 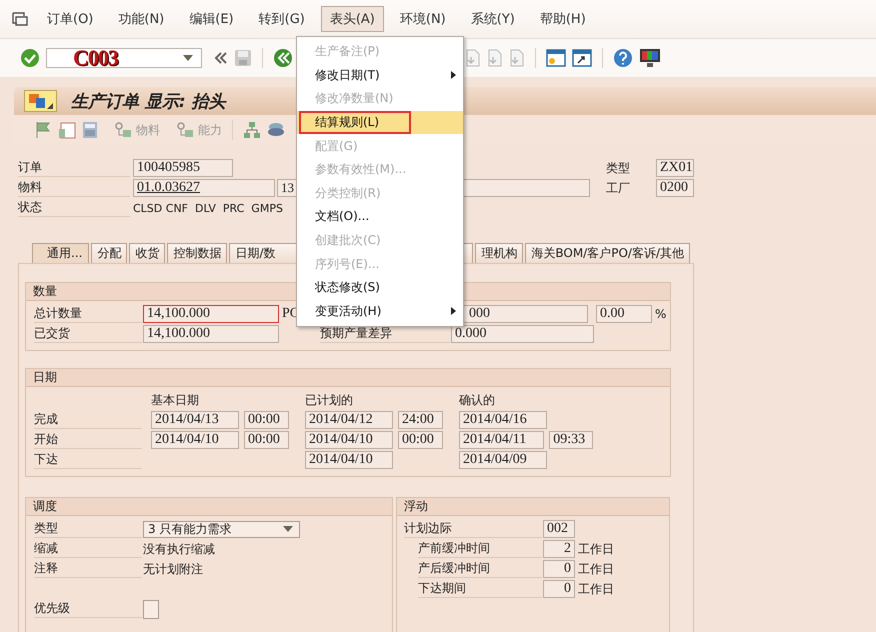 I want to click on column-header: 已计划的, so click(x=329, y=400).